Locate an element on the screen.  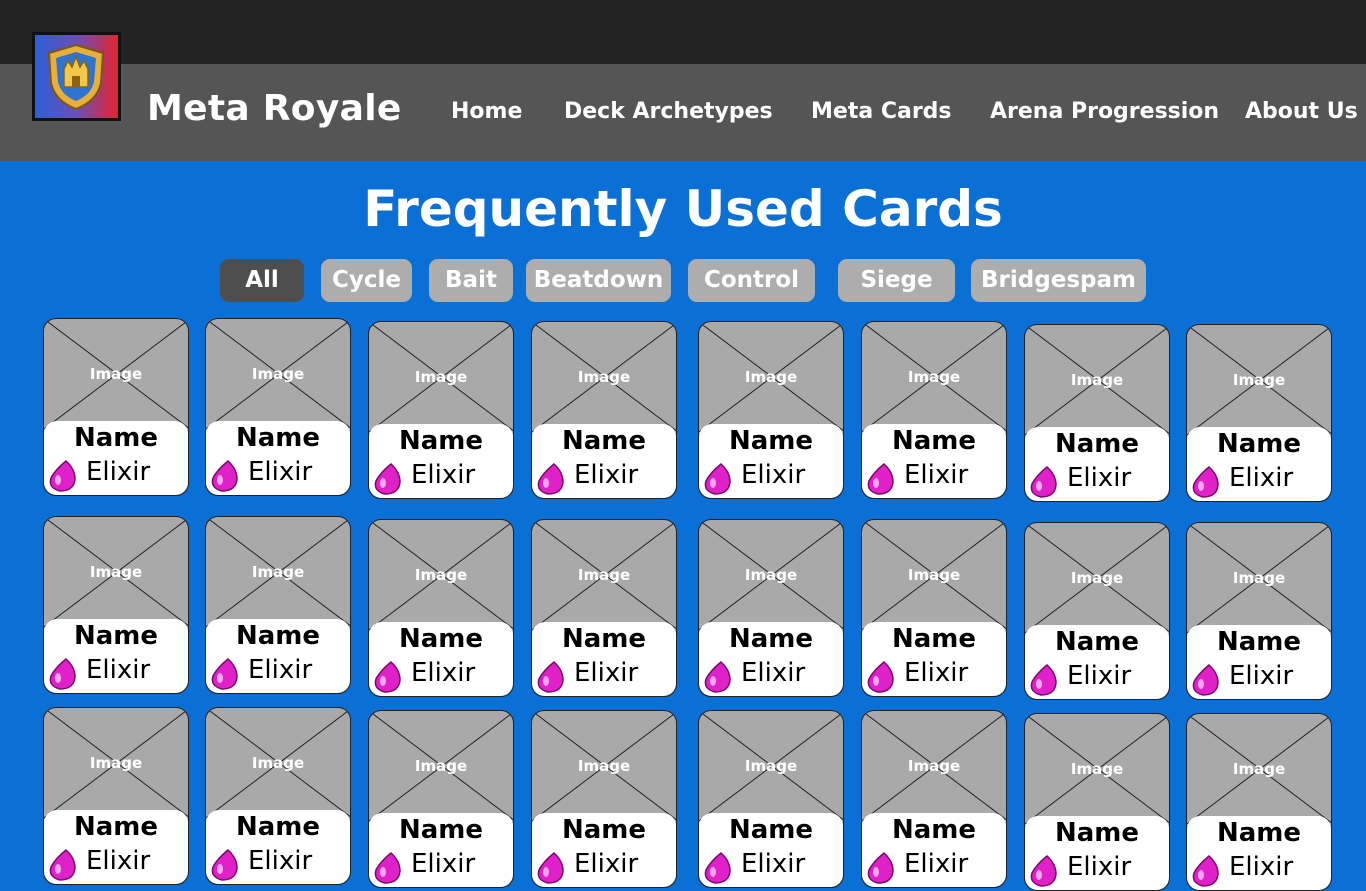
top-bar is located at coordinates (683, 32).